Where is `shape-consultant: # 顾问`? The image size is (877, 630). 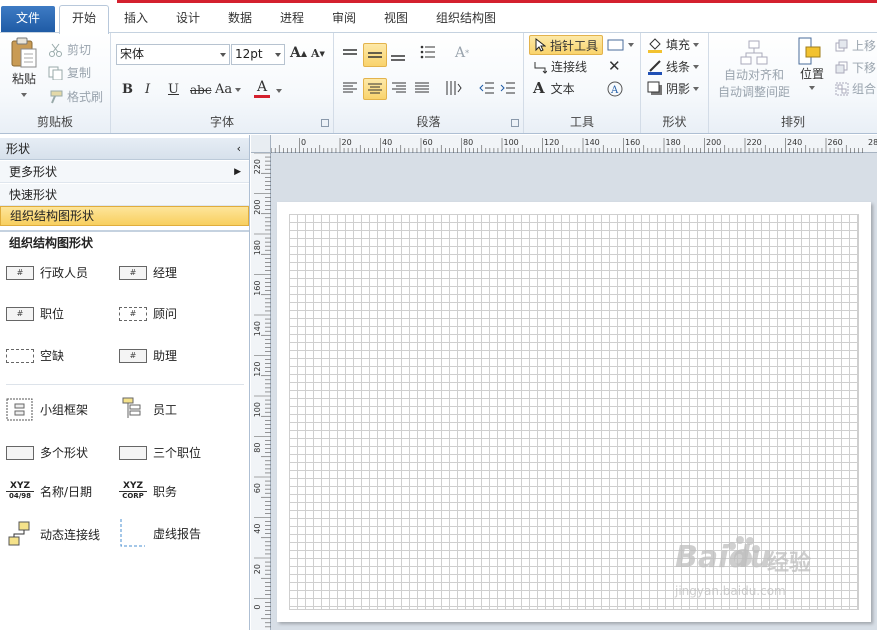
shape-consultant: # 顾问 is located at coordinates (148, 313).